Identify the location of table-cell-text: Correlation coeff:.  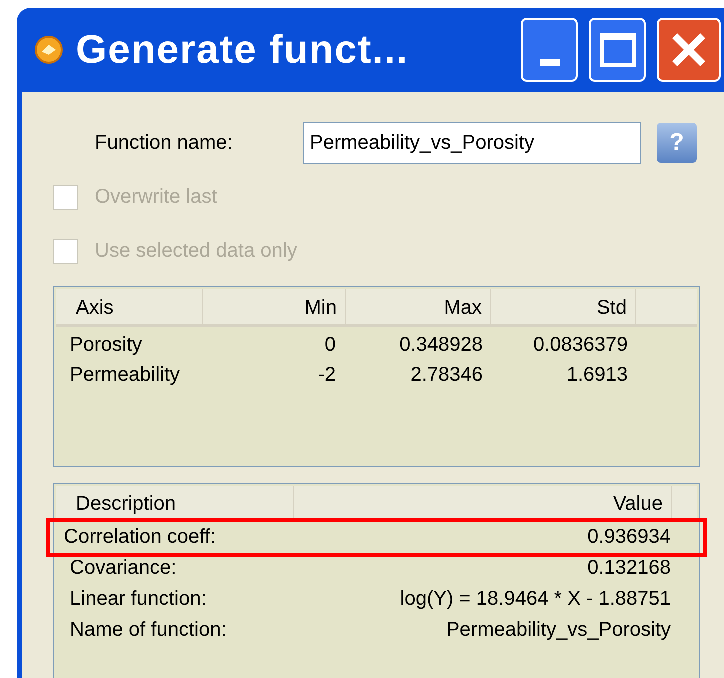
(140, 537).